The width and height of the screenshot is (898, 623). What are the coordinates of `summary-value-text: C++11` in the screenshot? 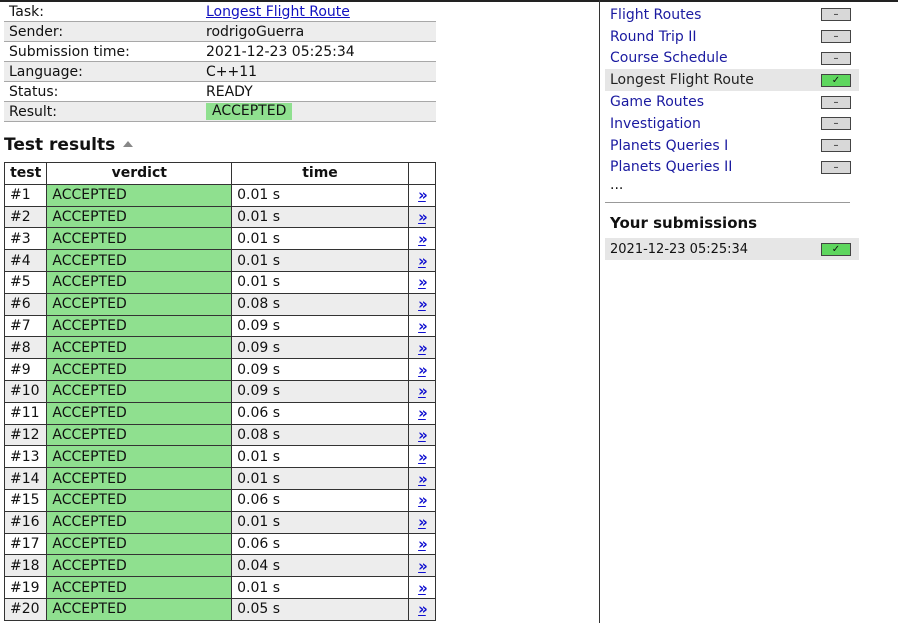 It's located at (232, 71).